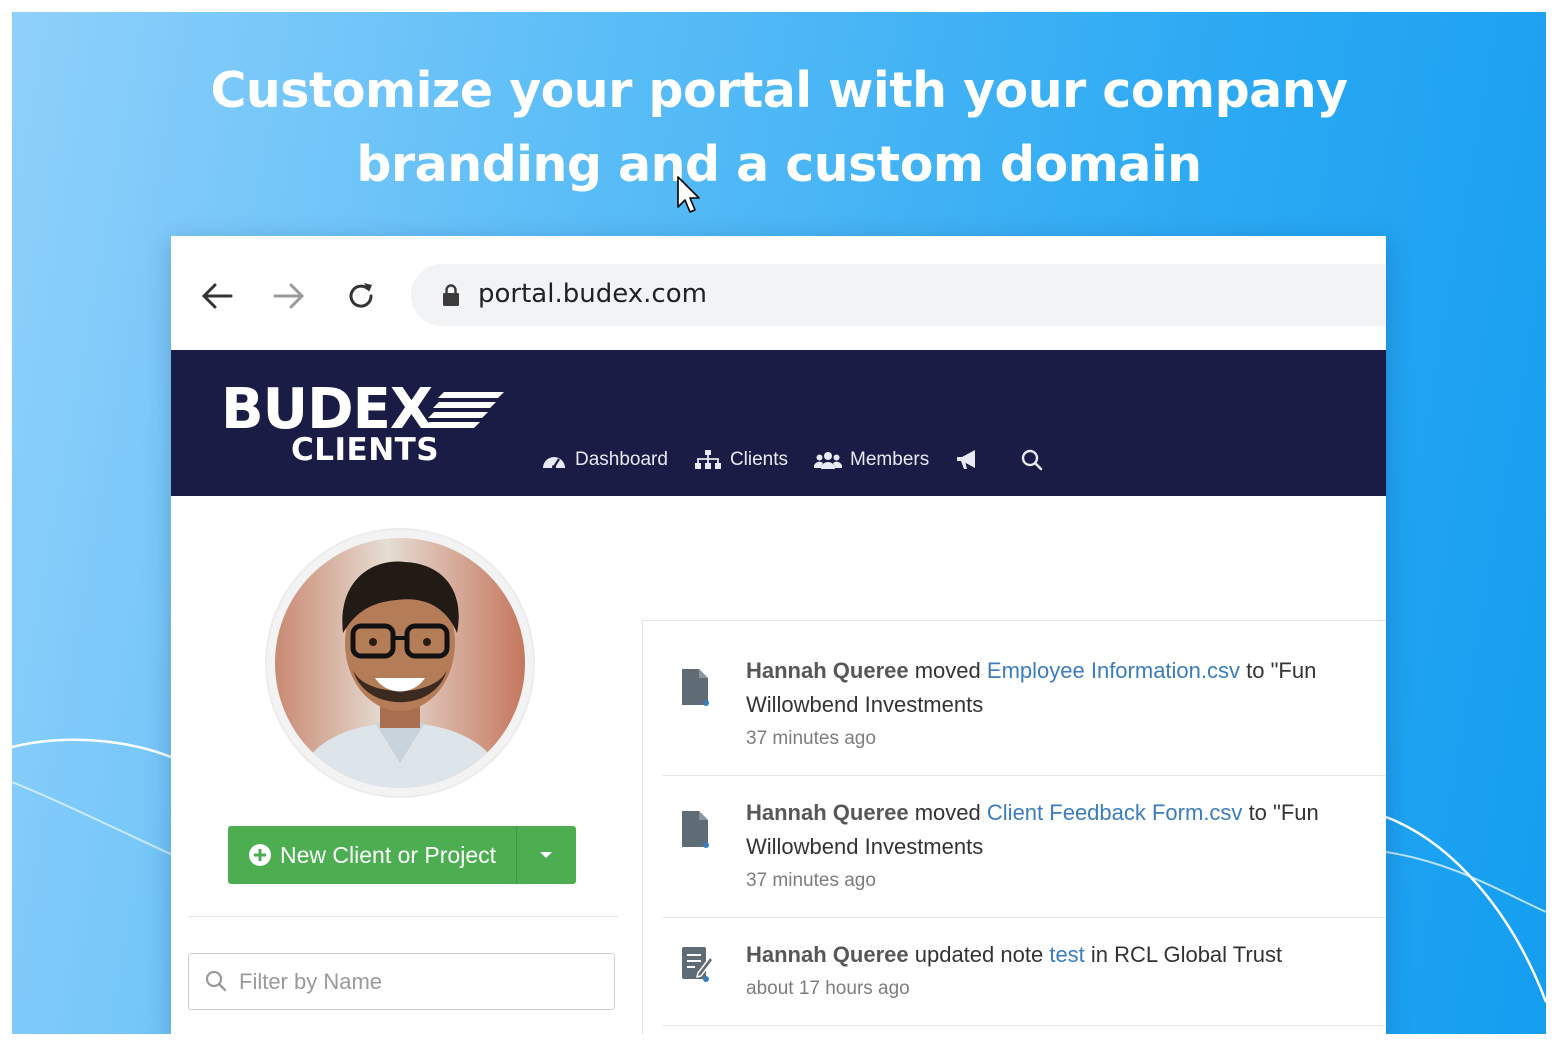  Describe the element at coordinates (979, 954) in the screenshot. I see `activity-action: updated note` at that location.